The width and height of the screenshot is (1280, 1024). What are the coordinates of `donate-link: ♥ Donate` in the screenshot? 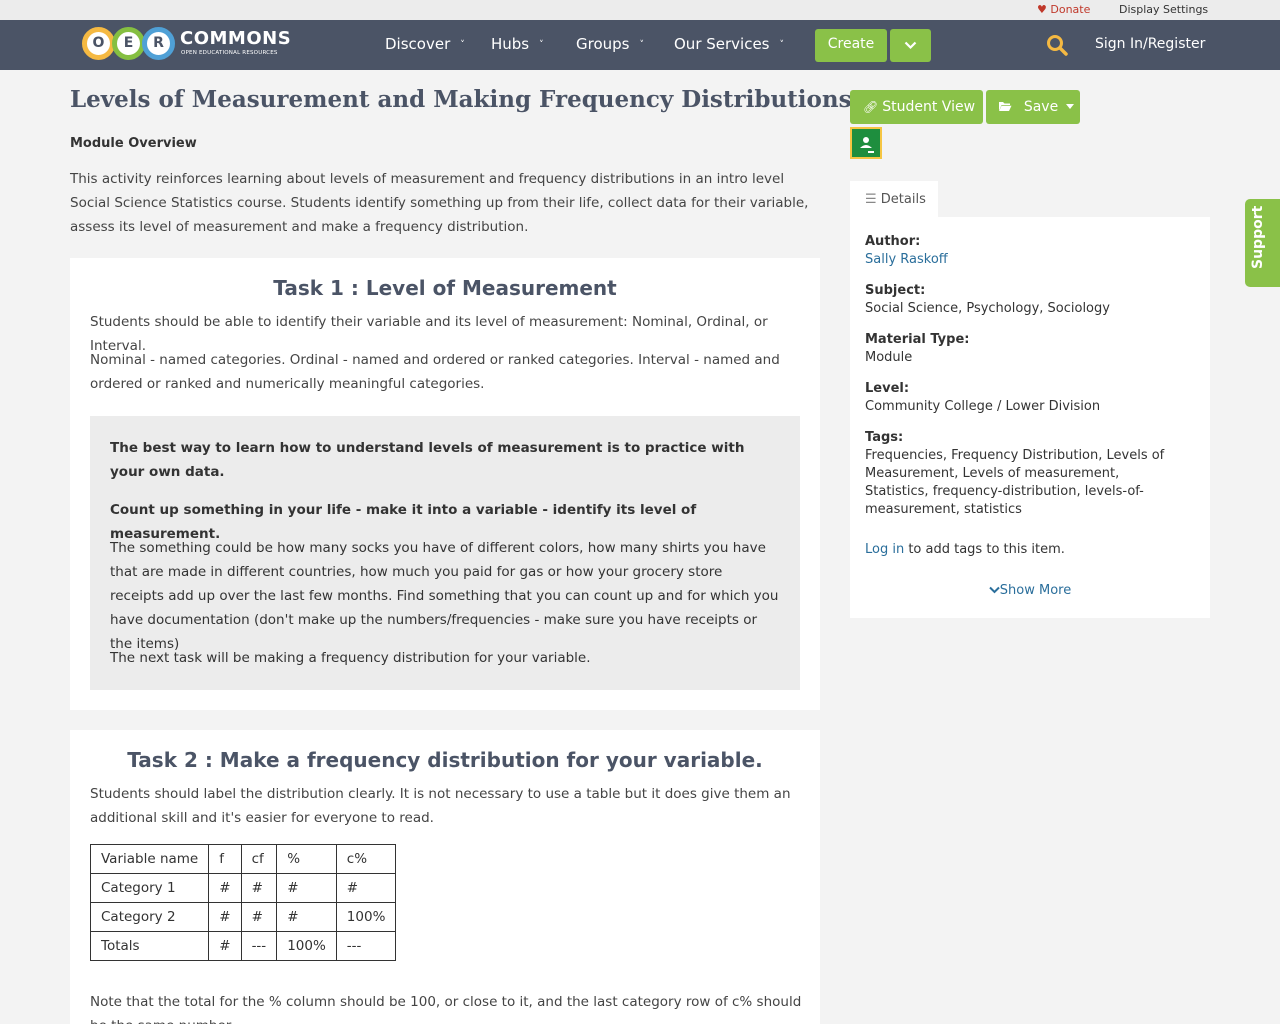 It's located at (1063, 9).